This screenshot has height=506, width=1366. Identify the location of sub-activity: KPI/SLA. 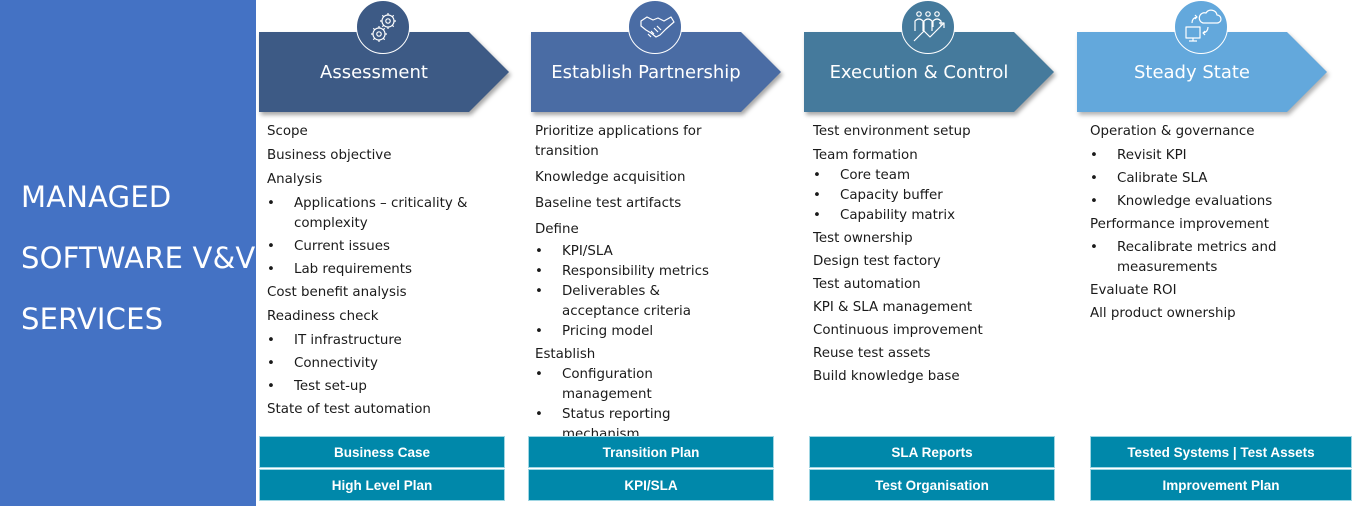
(635, 252).